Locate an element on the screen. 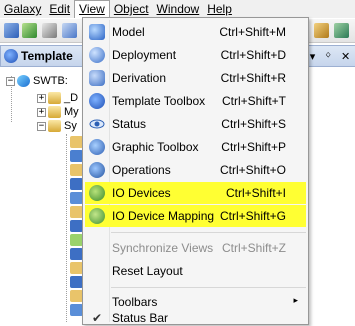  operations-icon is located at coordinates (97, 170).